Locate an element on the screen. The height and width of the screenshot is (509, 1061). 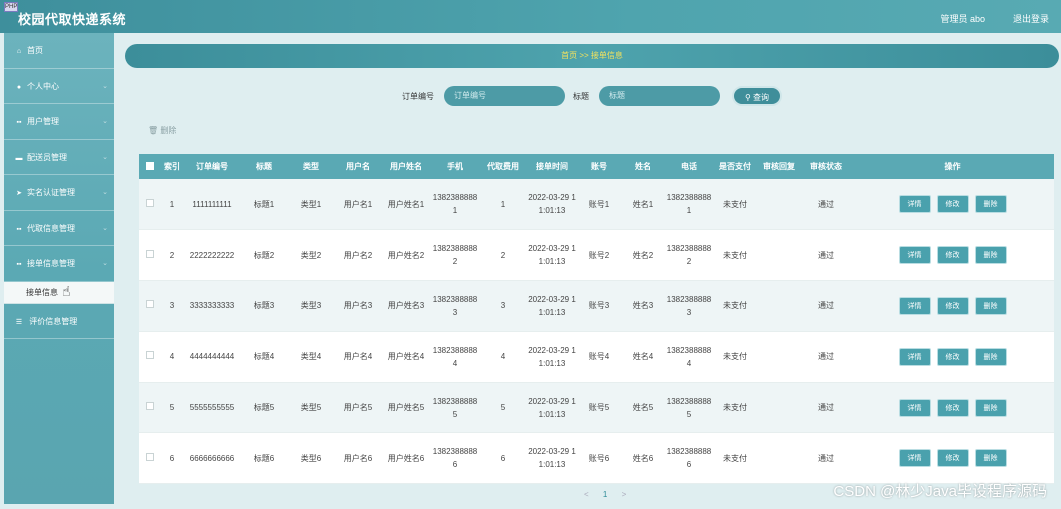
table-cell: 13823888882 is located at coordinates (455, 255).